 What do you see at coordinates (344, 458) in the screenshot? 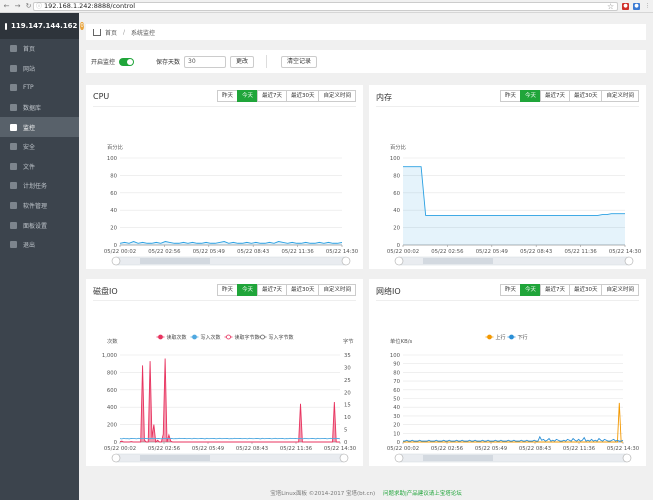
I see `zoom-slider-handle-right` at bounding box center [344, 458].